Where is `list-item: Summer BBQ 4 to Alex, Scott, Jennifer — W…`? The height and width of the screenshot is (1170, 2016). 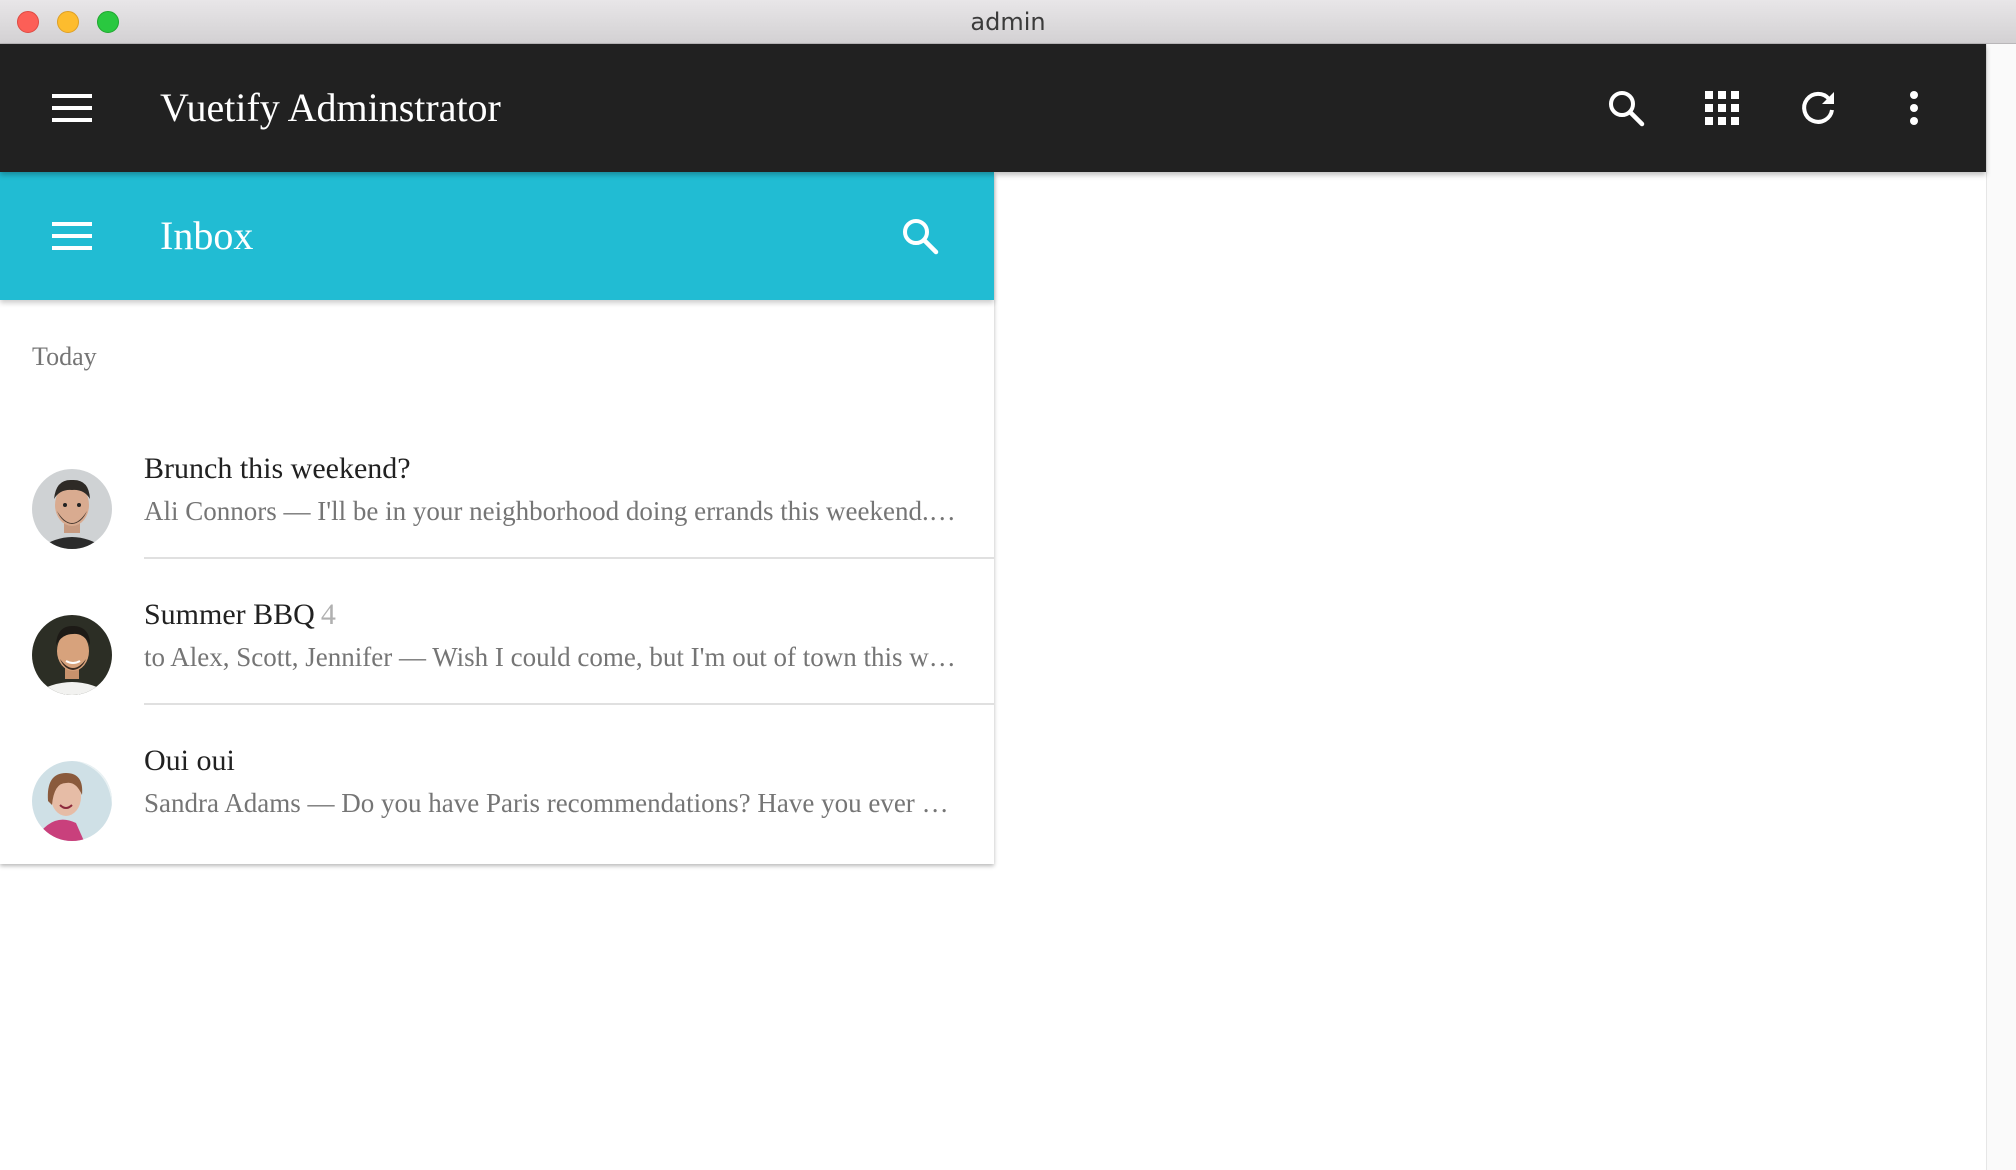 list-item: Summer BBQ 4 to Alex, Scott, Jennifer — W… is located at coordinates (497, 655).